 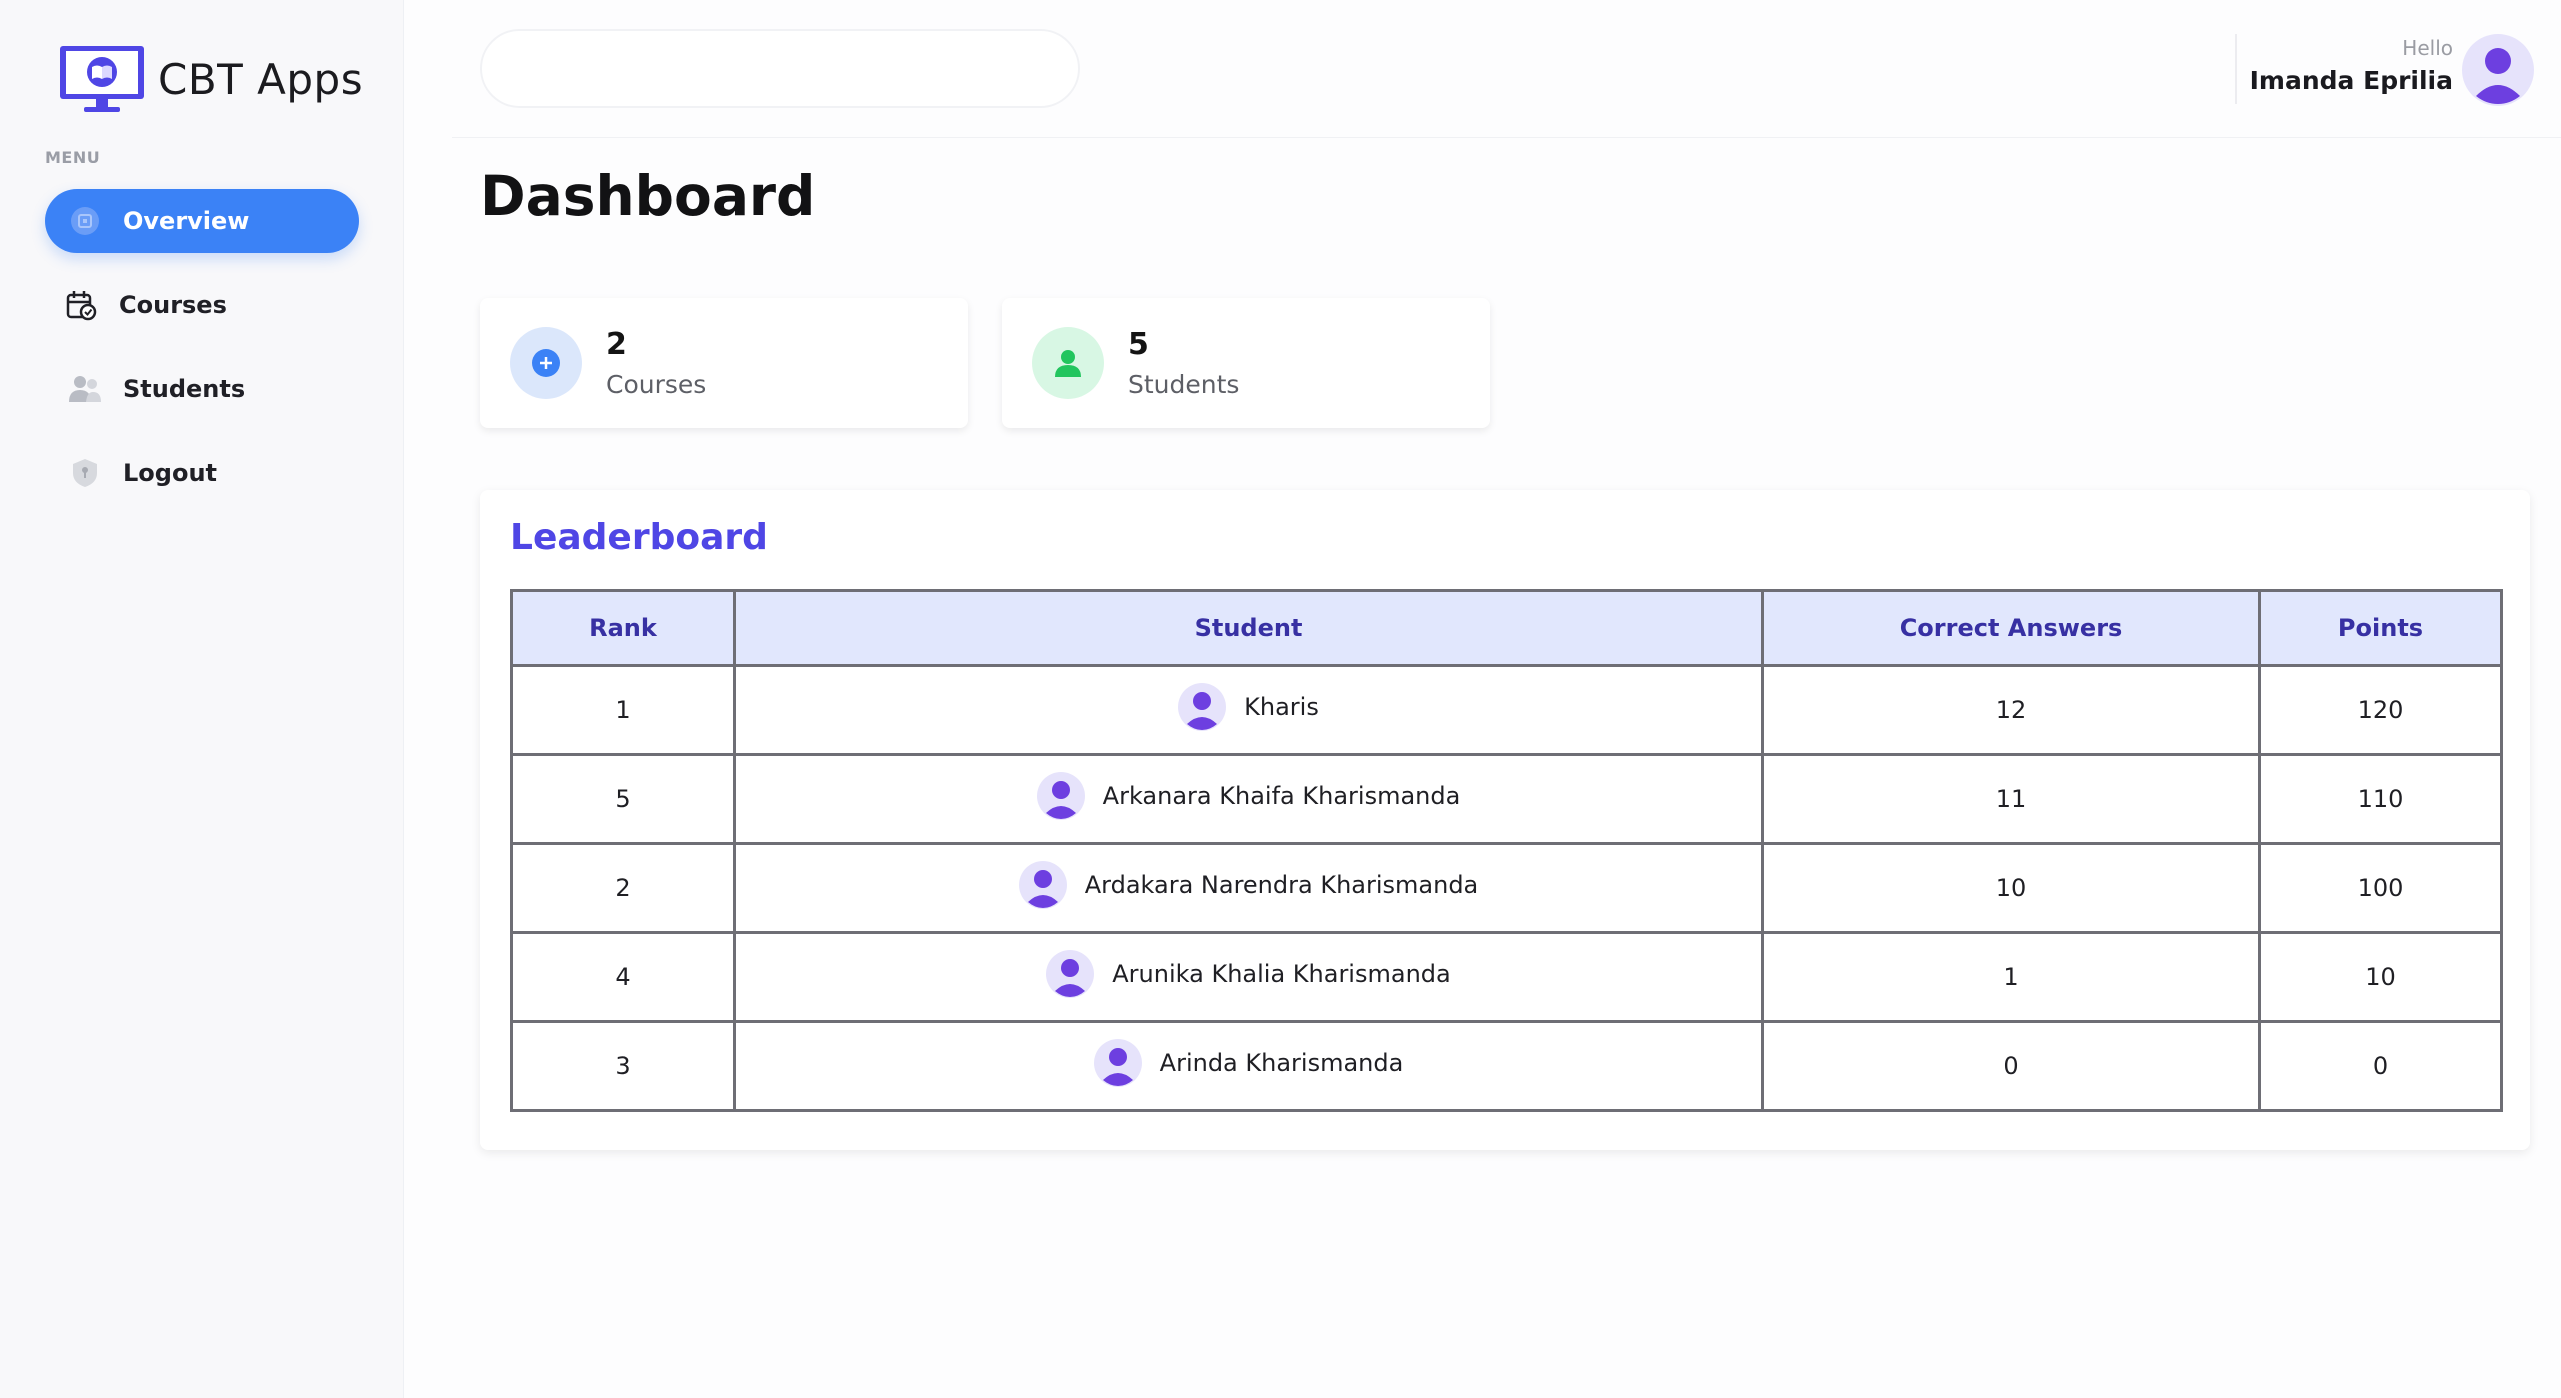 I want to click on student-name: Arunika Khalia Kharismanda, so click(x=1281, y=974).